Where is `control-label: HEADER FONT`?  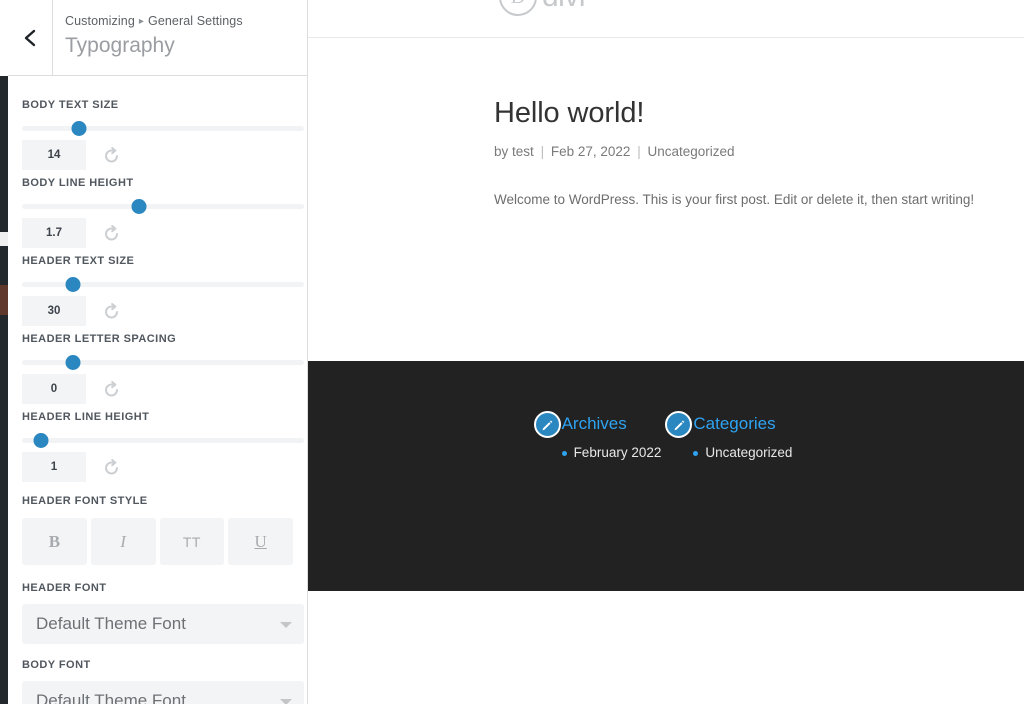
control-label: HEADER FONT is located at coordinates (64, 588).